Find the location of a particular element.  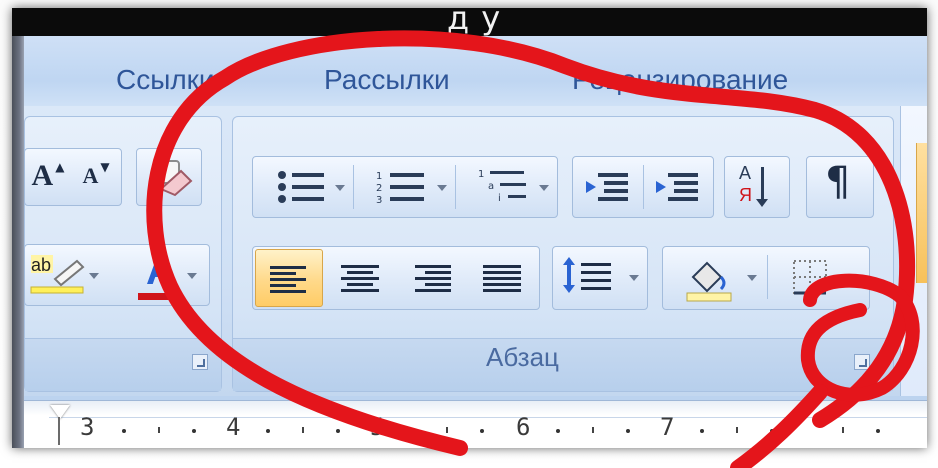

alignment-buttons is located at coordinates (396, 278).